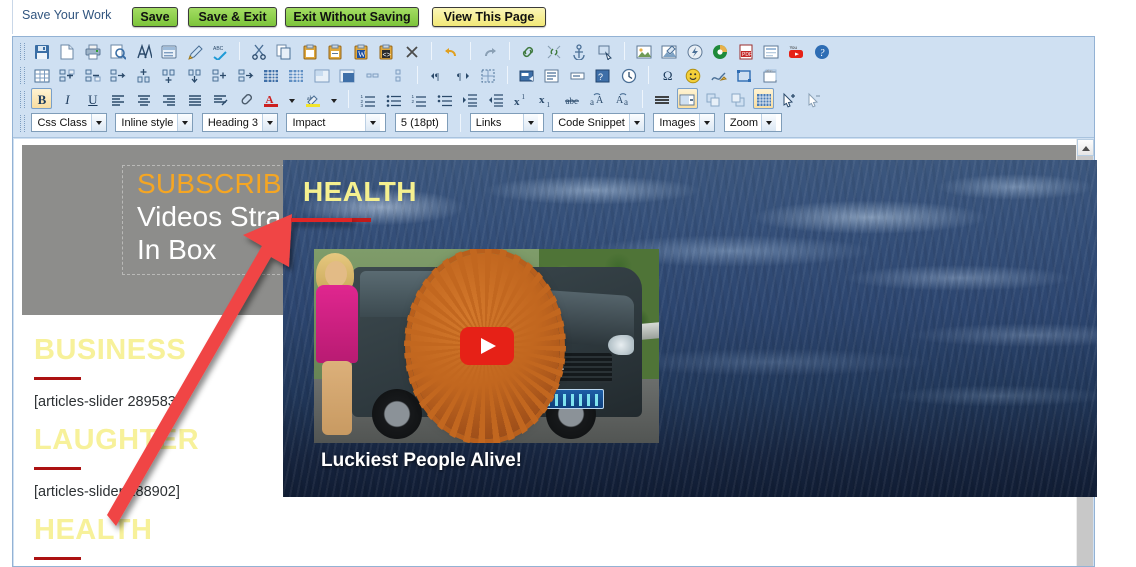  I want to click on font-size-dropdown: 5 (18pt), so click(421, 122).